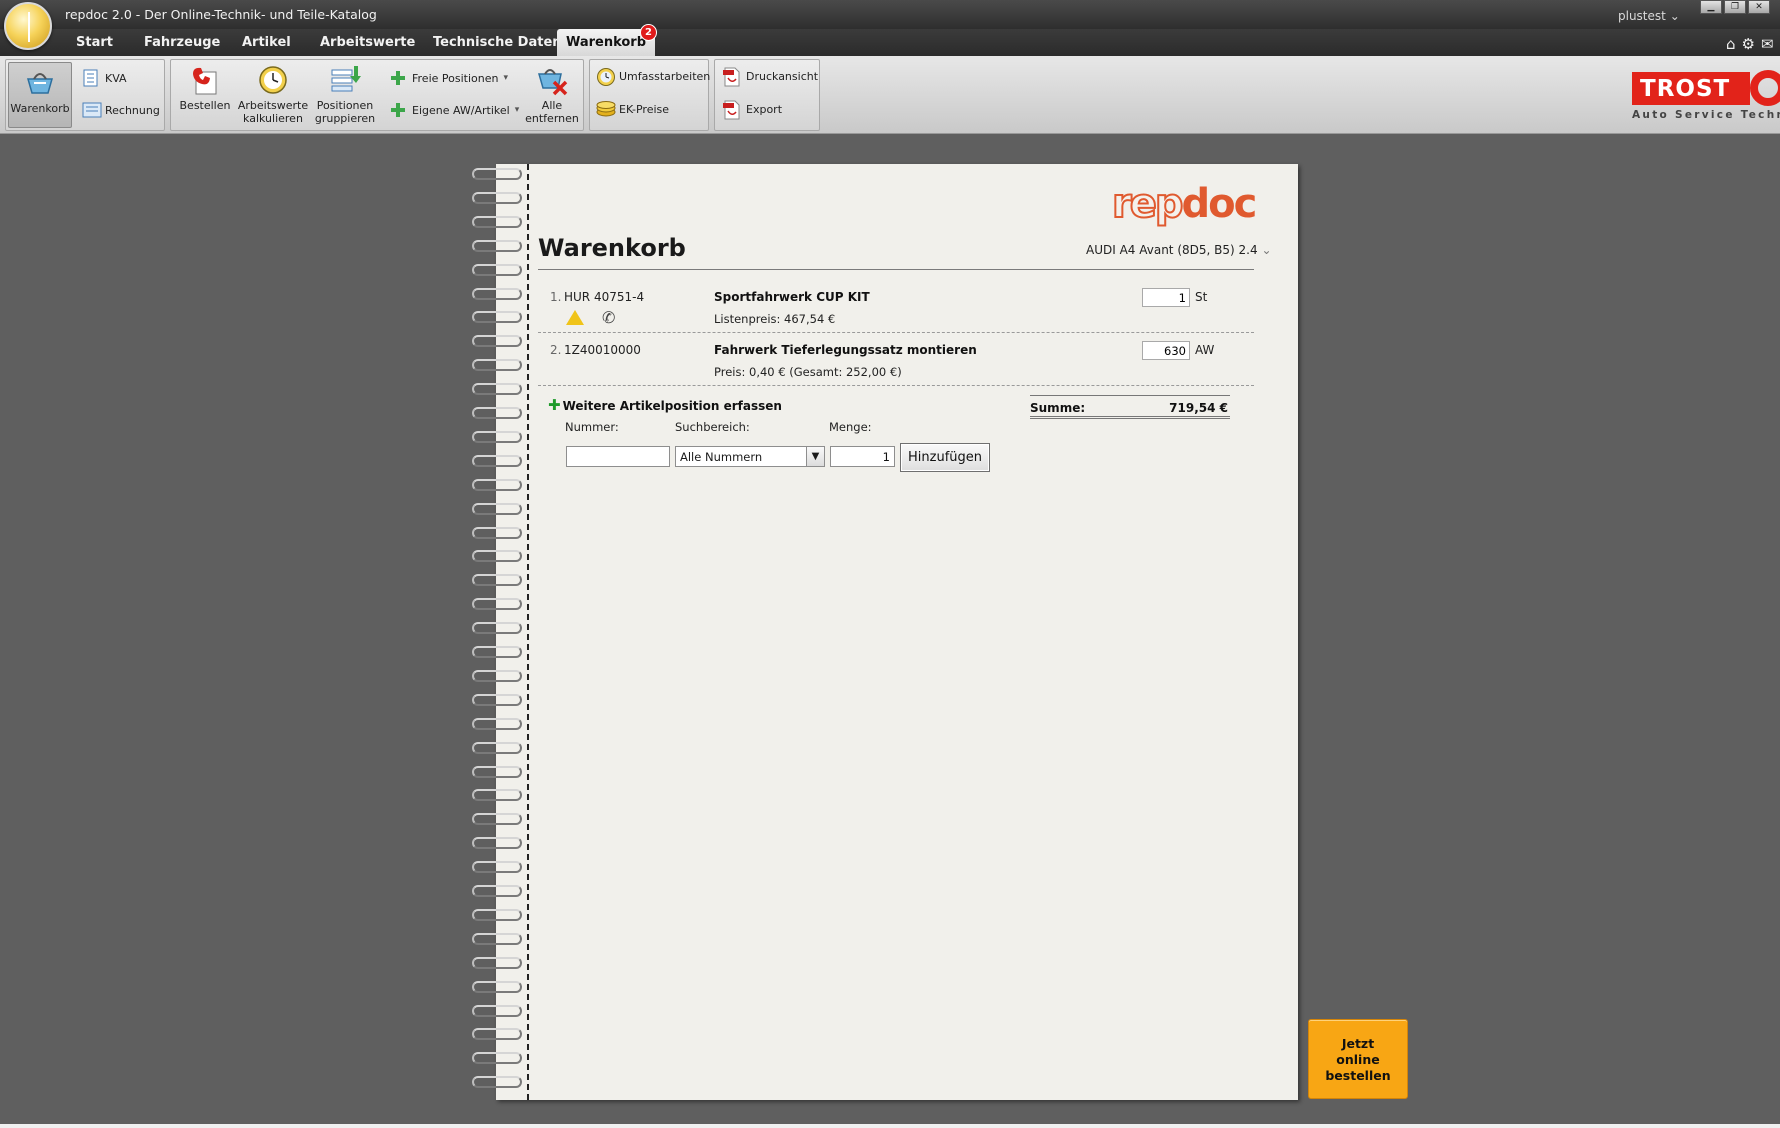  Describe the element at coordinates (1674, 16) in the screenshot. I see `chevron-down-icon: ⌄` at that location.